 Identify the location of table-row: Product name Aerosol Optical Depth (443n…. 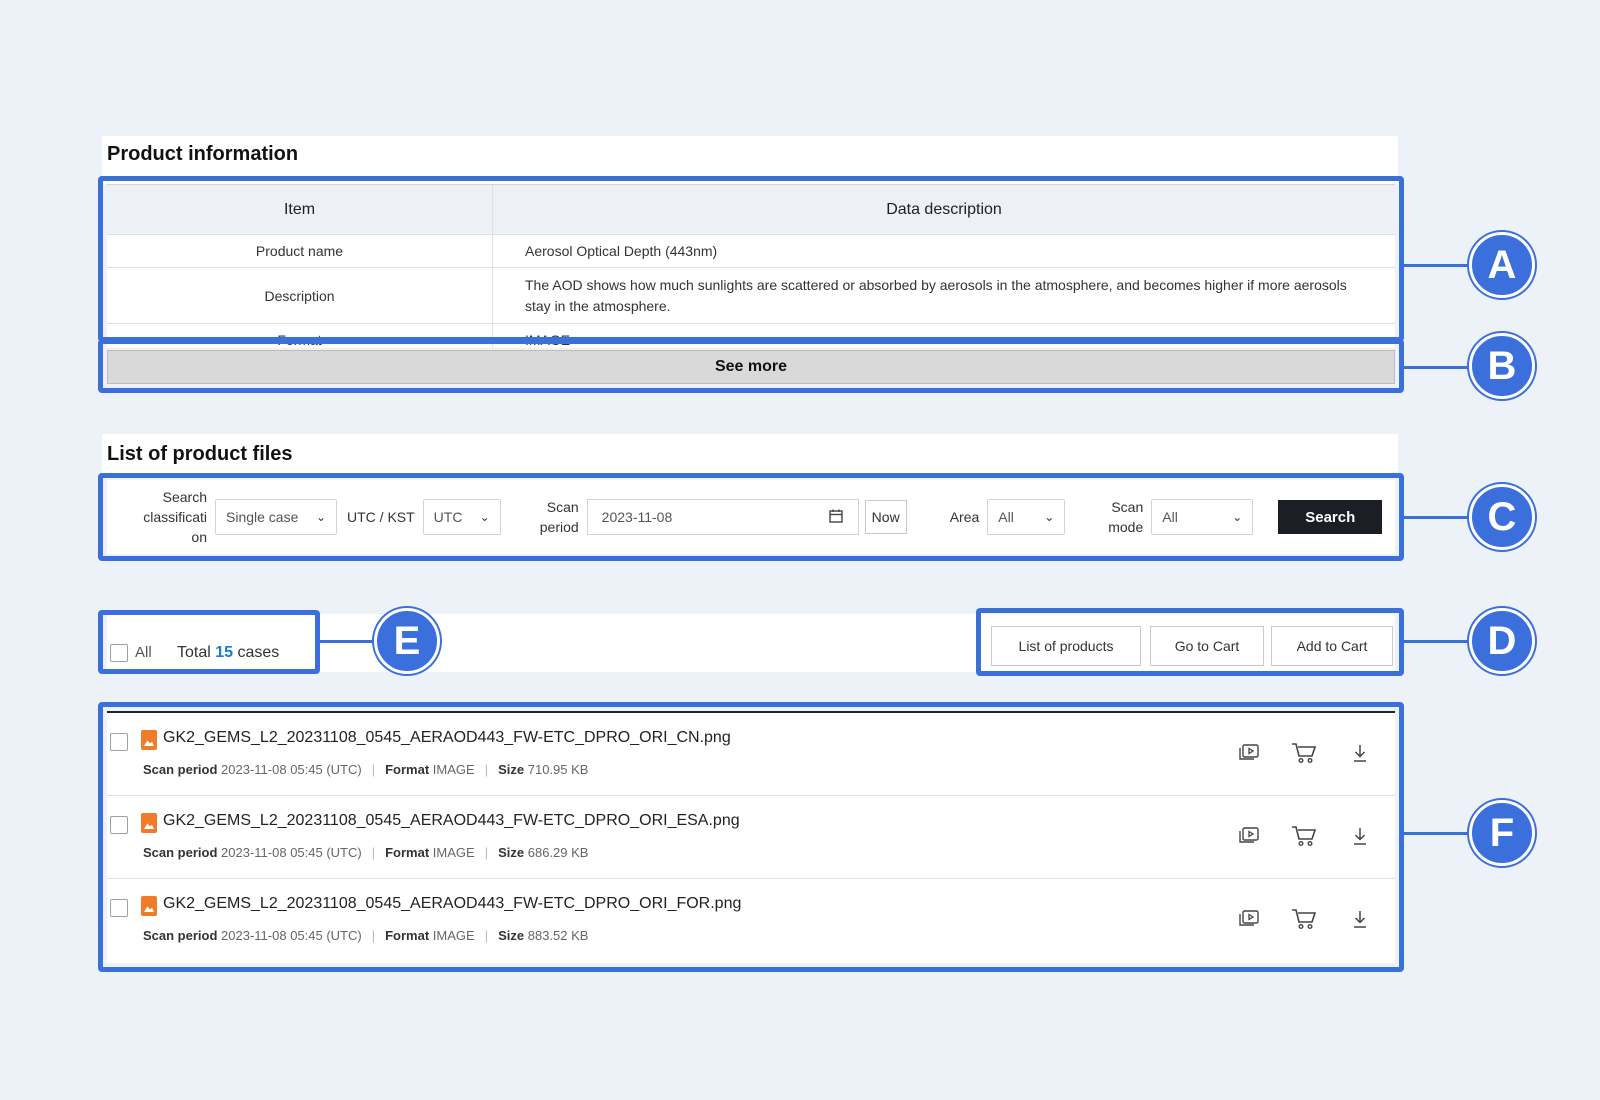
(751, 251).